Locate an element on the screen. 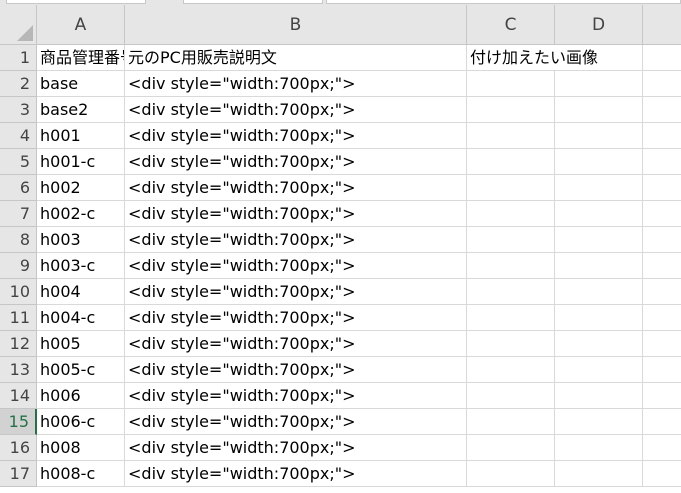 The width and height of the screenshot is (681, 493). cell-a: h006-c is located at coordinates (81, 422).